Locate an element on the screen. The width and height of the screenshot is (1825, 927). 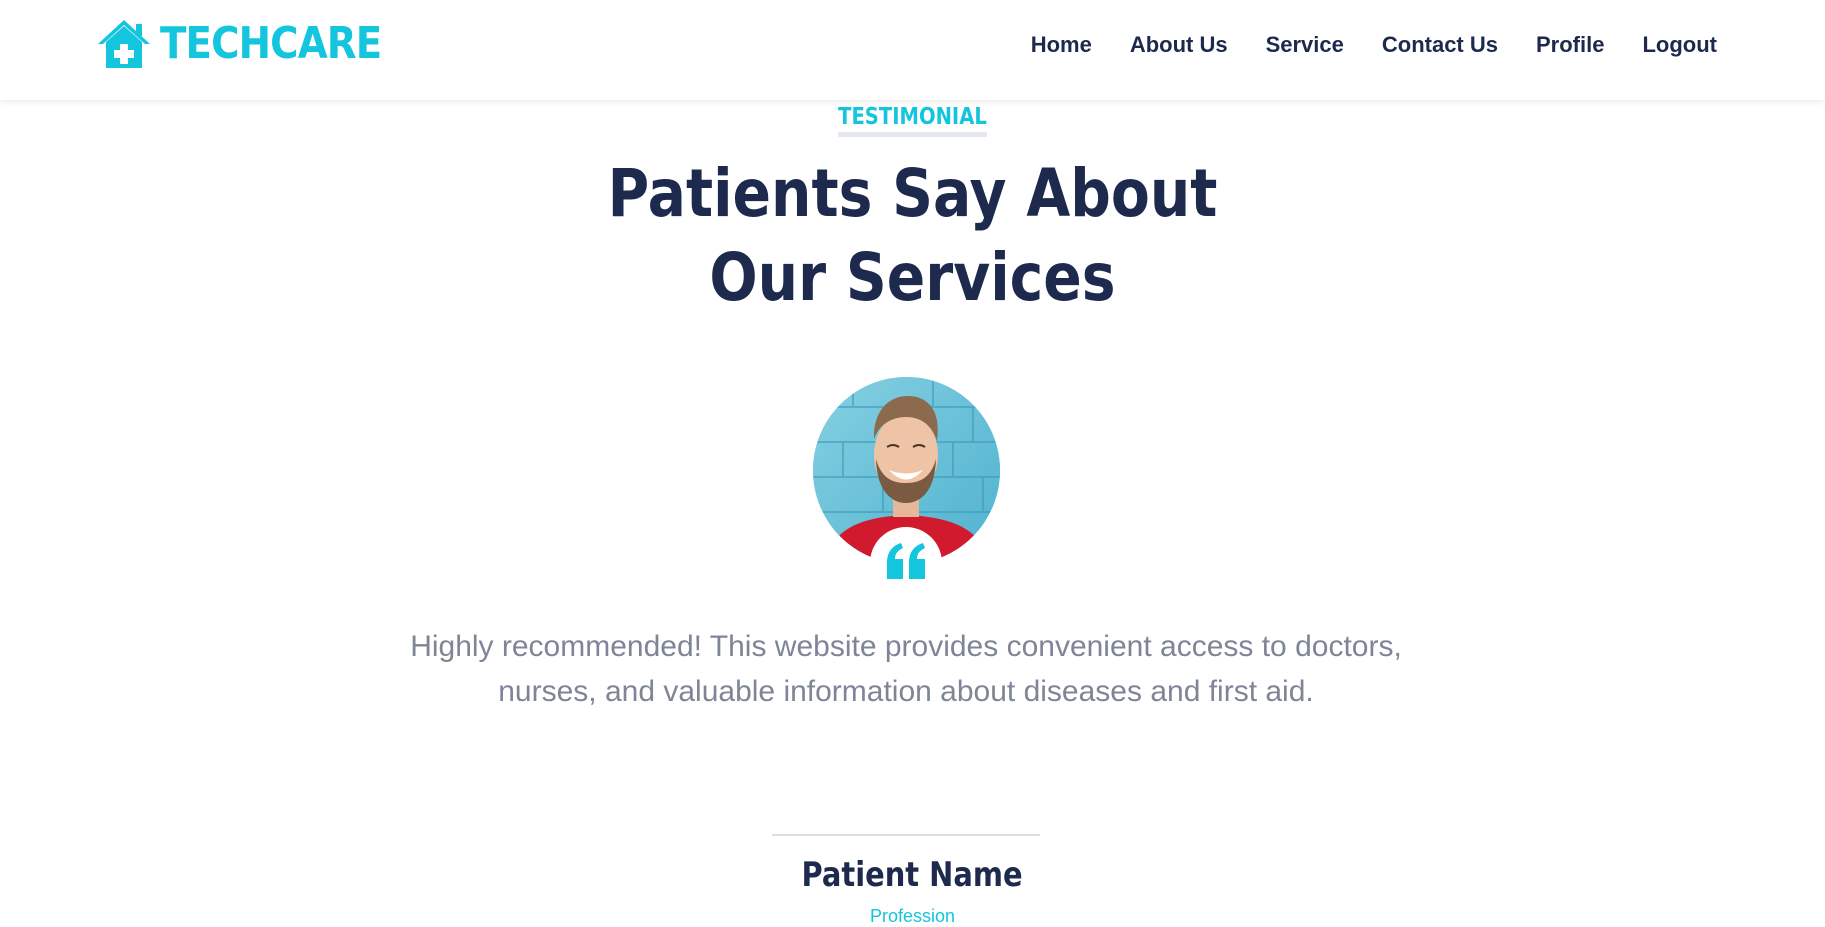
divider is located at coordinates (906, 835).